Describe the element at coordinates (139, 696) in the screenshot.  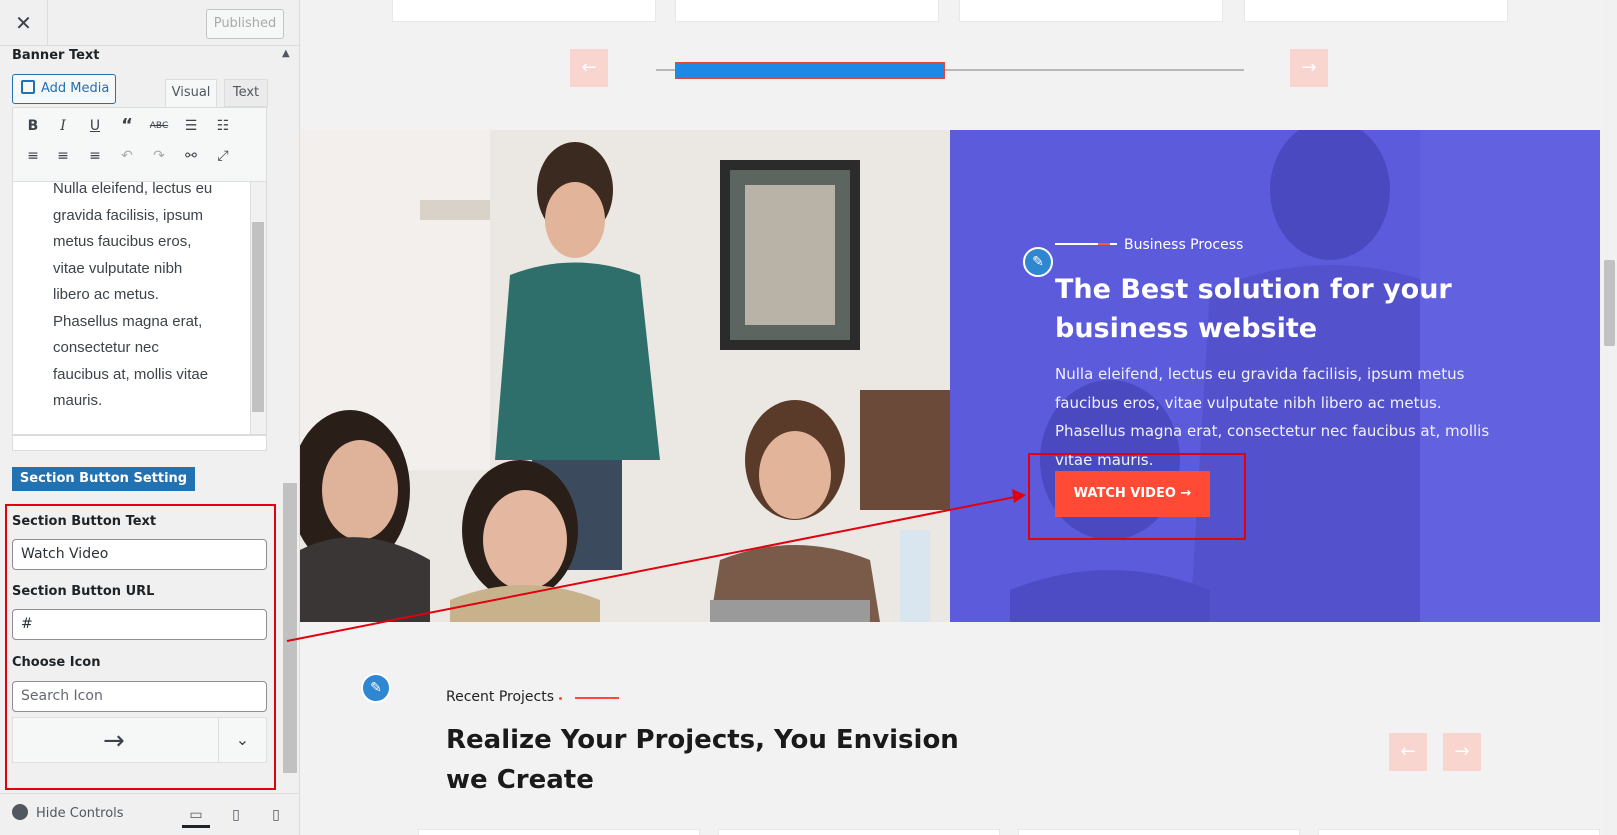
I see `icon-search-input: Search Icon` at that location.